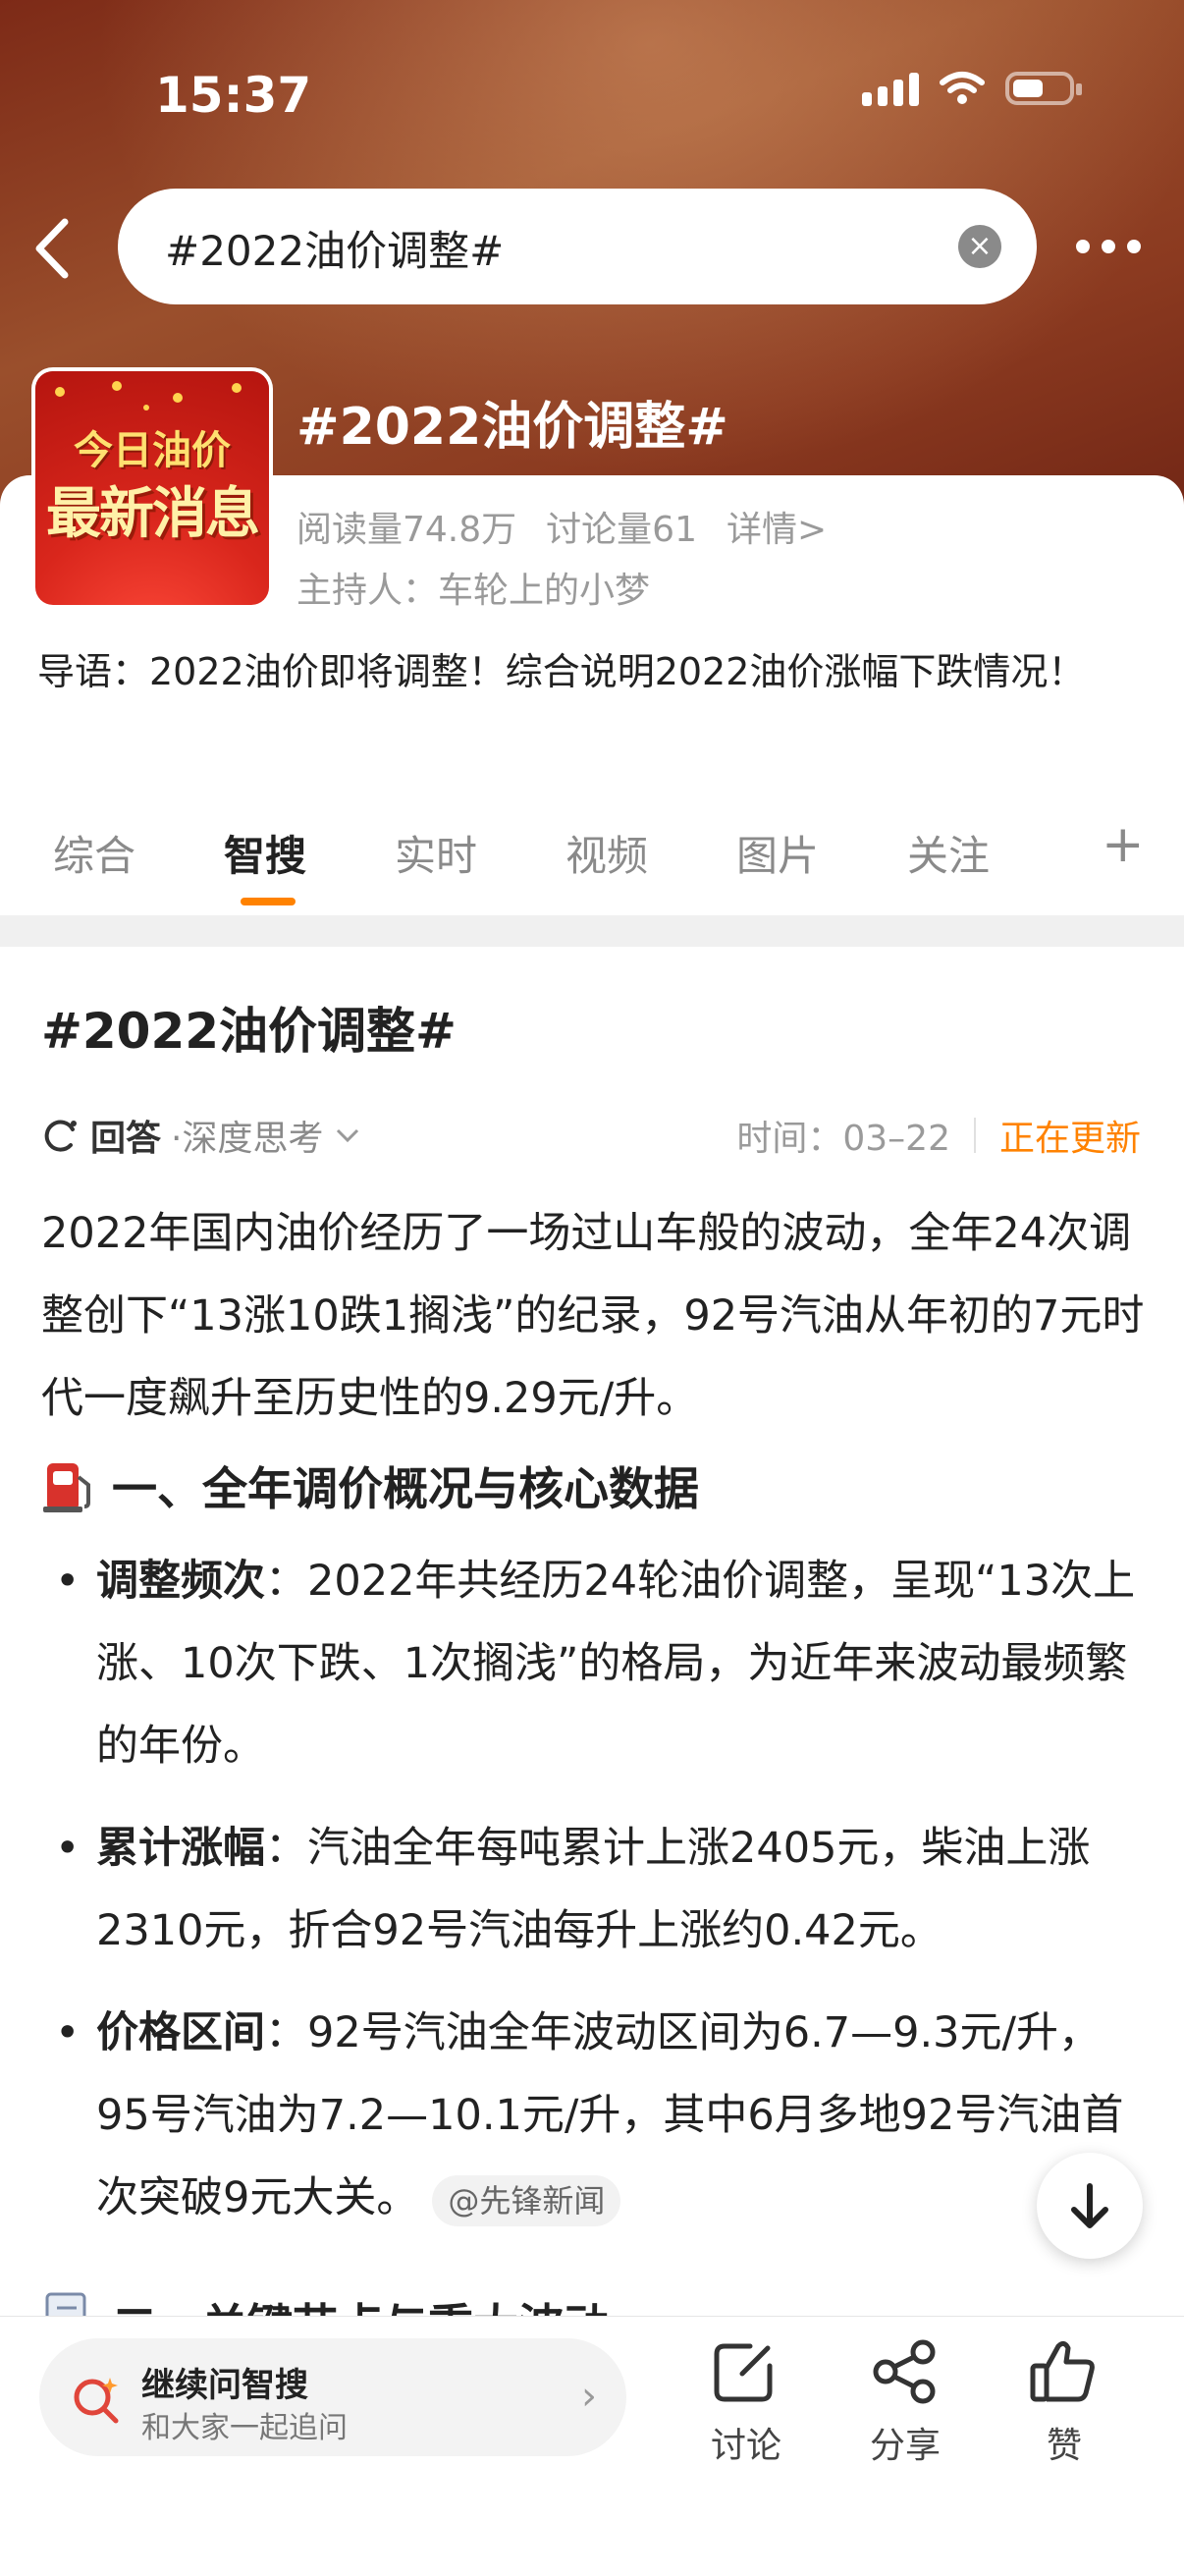  I want to click on back-arrow-icon, so click(52, 248).